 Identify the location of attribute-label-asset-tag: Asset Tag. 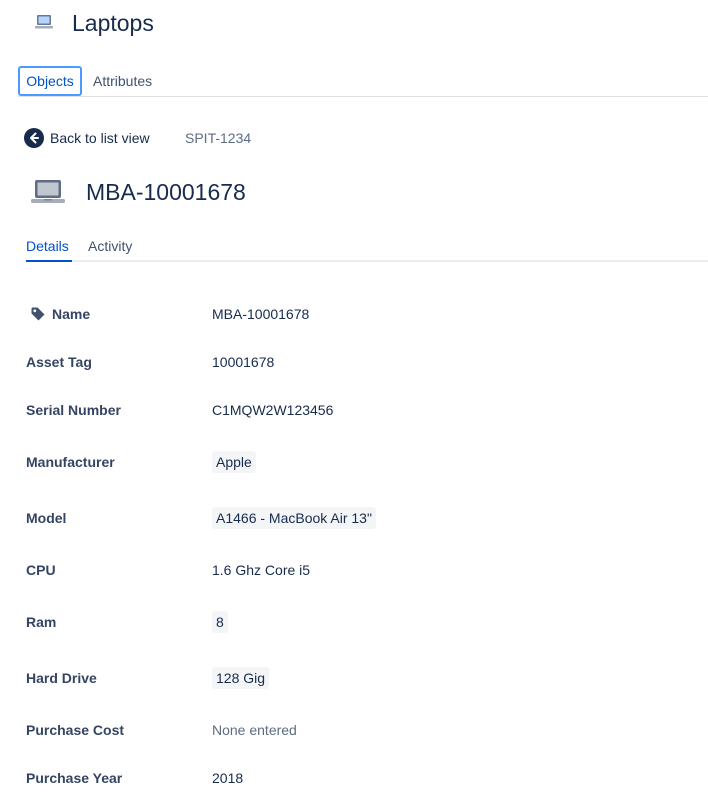
(59, 362).